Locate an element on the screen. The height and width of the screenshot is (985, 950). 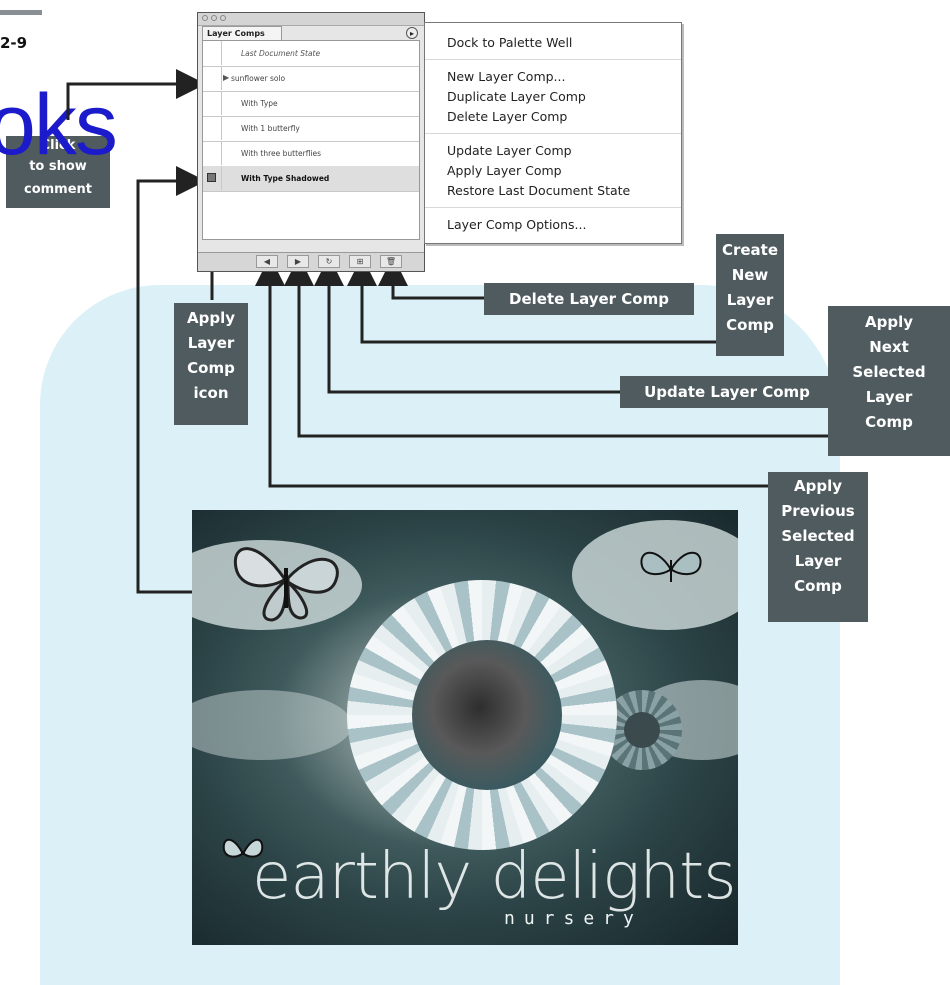
layer-comp-row: With three butterflies is located at coordinates (311, 154).